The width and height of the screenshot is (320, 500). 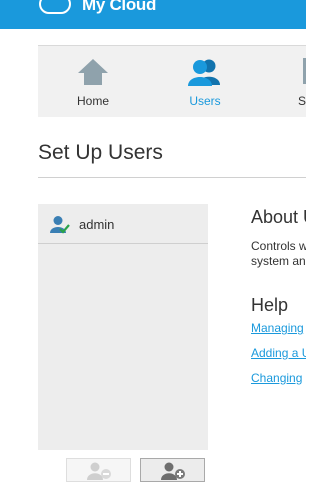 What do you see at coordinates (55, 7) in the screenshot?
I see `cloud-logo-icon` at bounding box center [55, 7].